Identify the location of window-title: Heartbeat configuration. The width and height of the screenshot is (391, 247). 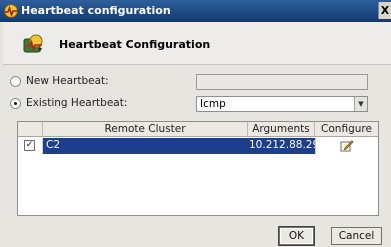
(96, 10).